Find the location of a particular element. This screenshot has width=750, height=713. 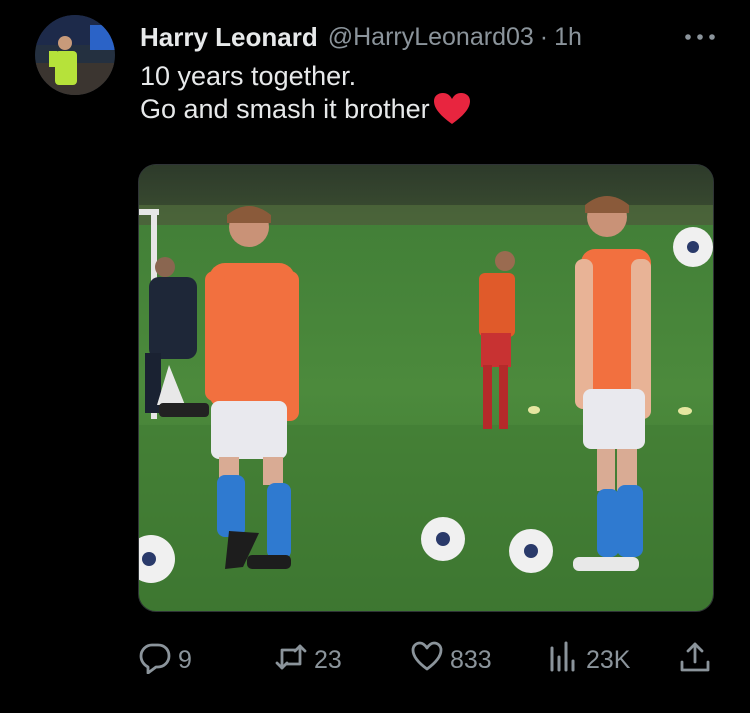

more-horizontal-icon is located at coordinates (700, 37).